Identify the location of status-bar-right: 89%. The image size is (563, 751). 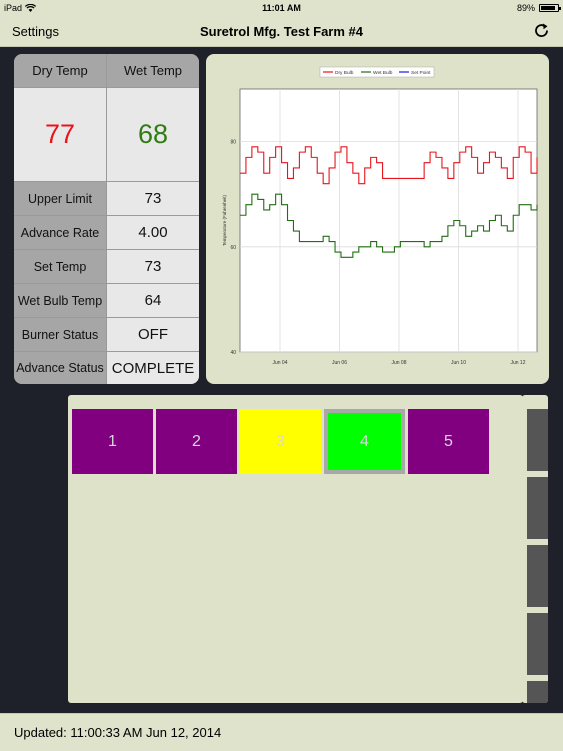
(538, 8).